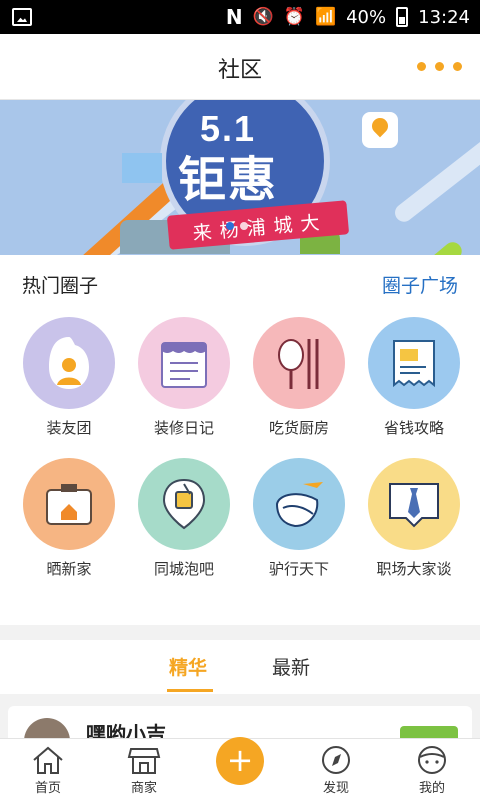  Describe the element at coordinates (184, 363) in the screenshot. I see `diary-icon` at that location.